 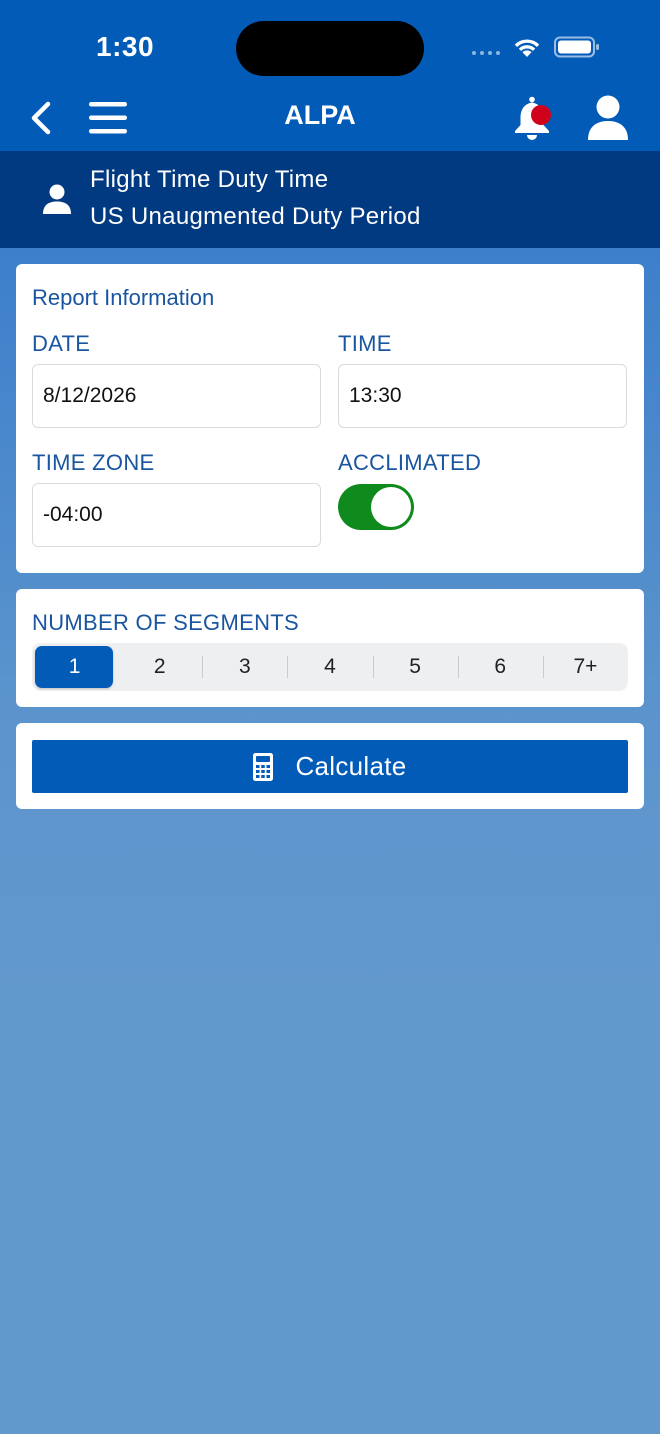 What do you see at coordinates (176, 396) in the screenshot?
I see `date-field: 8/12/2026` at bounding box center [176, 396].